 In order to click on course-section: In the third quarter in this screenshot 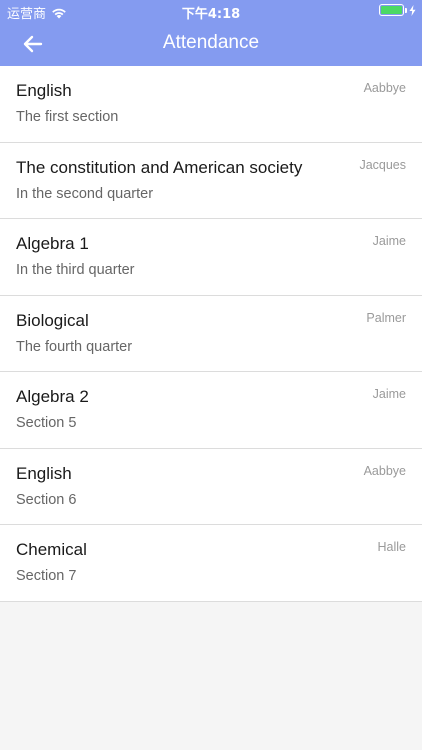, I will do `click(75, 270)`.